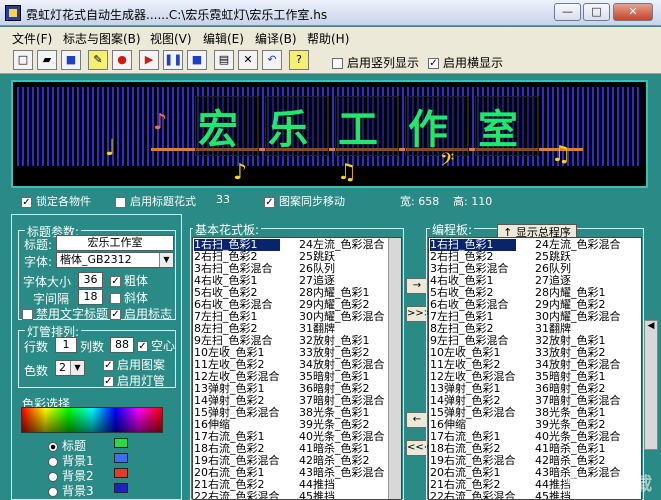 This screenshot has height=500, width=661. Describe the element at coordinates (465, 62) in the screenshot. I see `horizontal-display-checkbox: ✓ 启用横显示` at that location.